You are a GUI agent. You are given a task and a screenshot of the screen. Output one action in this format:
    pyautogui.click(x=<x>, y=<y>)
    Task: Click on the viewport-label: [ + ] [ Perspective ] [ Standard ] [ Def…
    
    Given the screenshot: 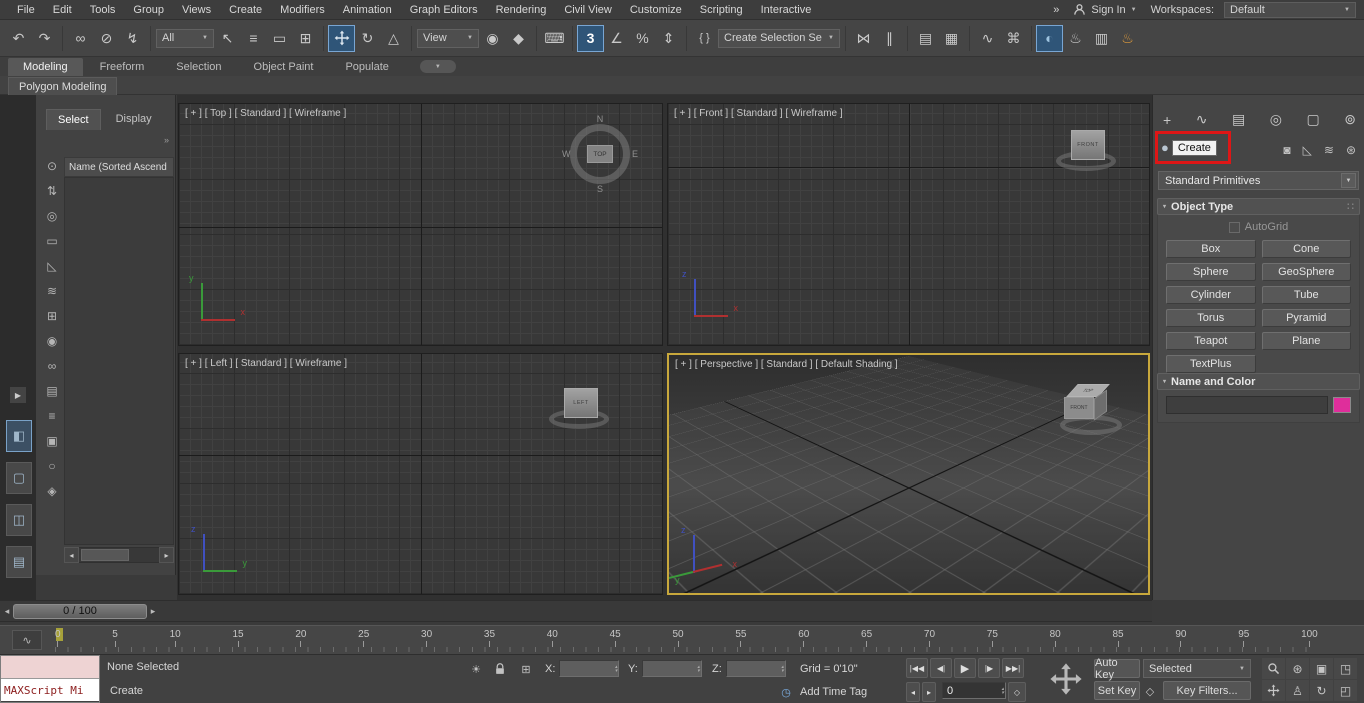 What is the action you would take?
    pyautogui.click(x=786, y=364)
    